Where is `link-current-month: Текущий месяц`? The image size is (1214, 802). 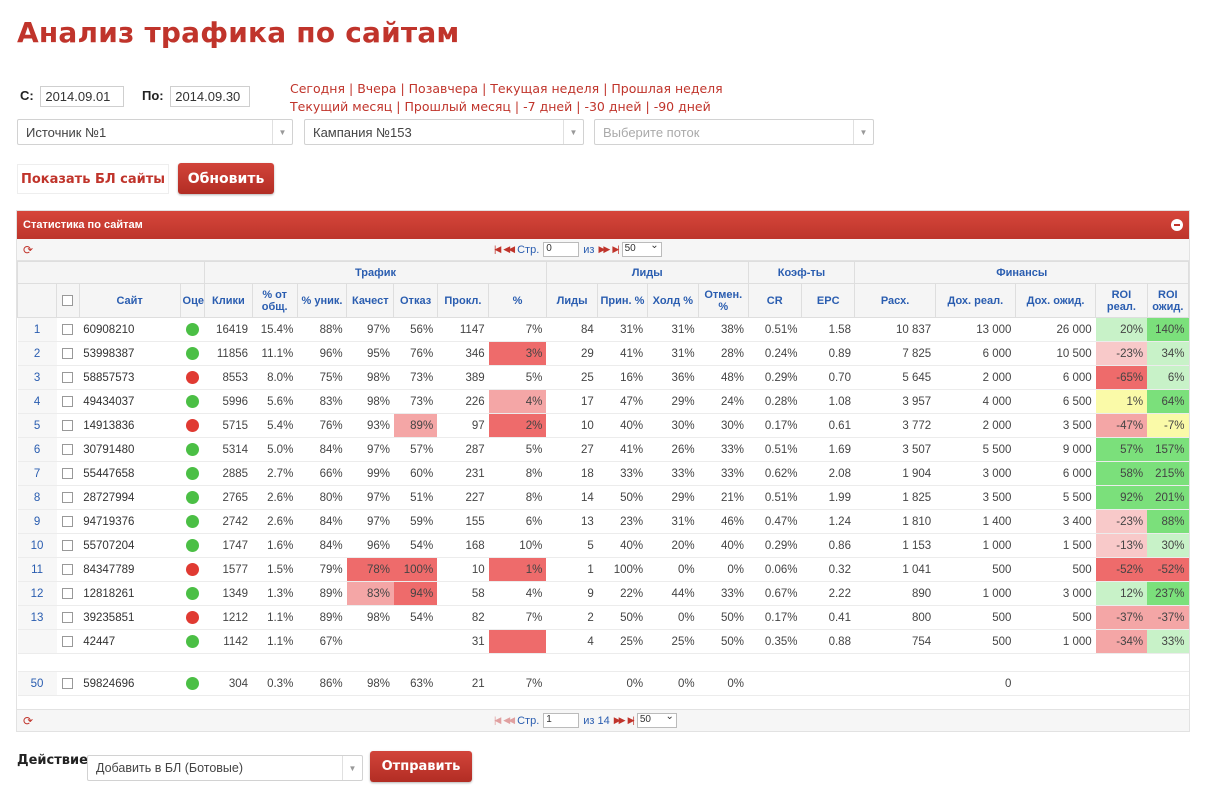 link-current-month: Текущий месяц is located at coordinates (341, 106).